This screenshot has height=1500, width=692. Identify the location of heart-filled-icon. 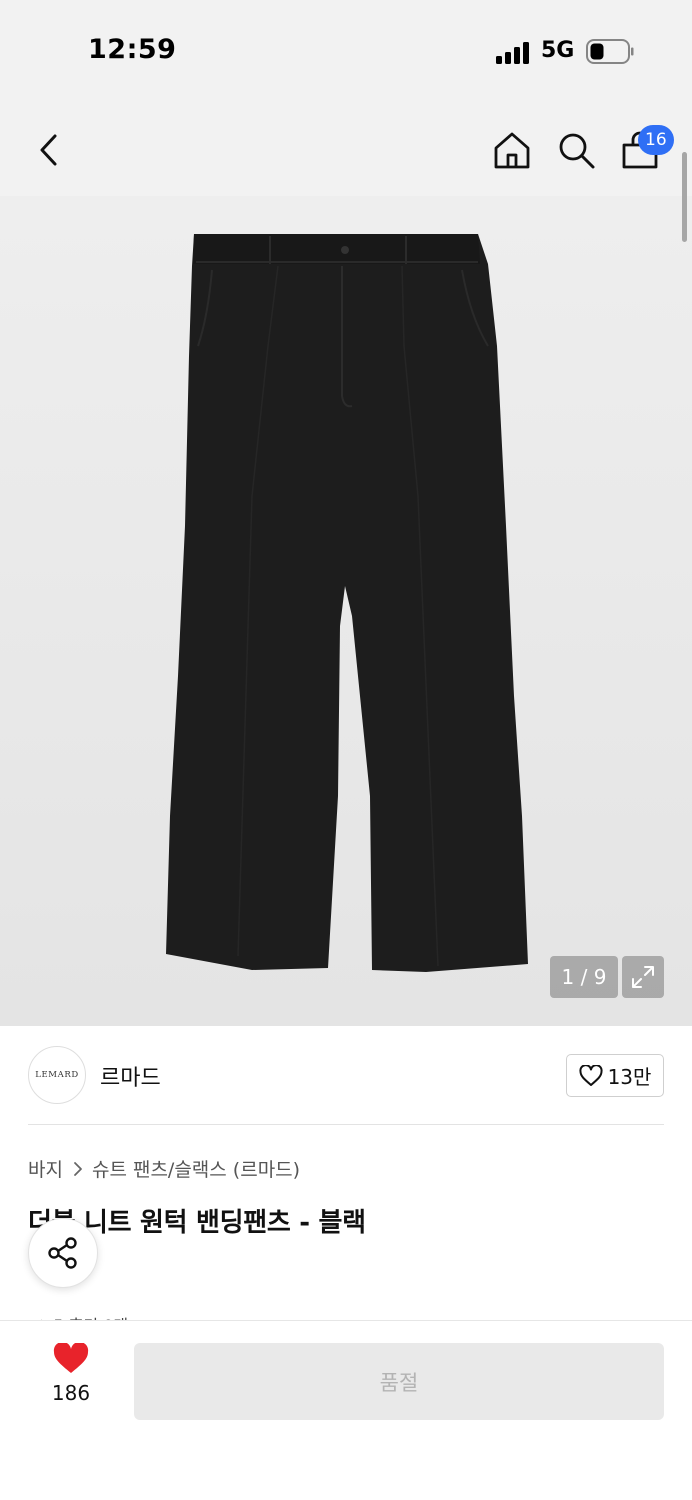
(71, 1358).